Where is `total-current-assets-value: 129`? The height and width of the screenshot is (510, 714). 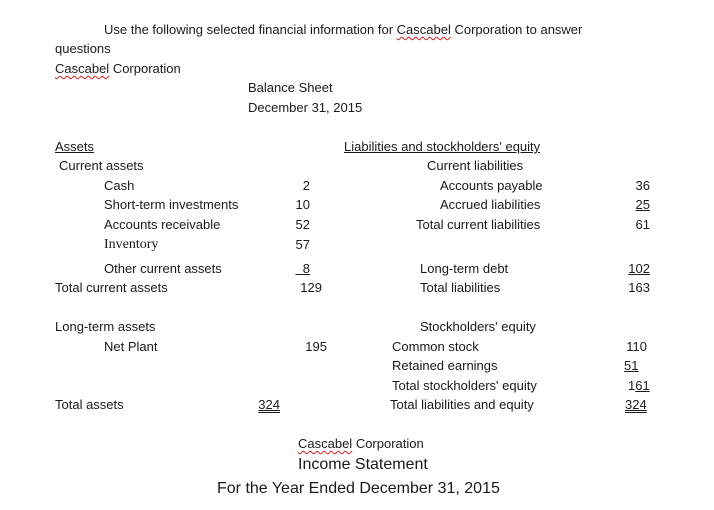
total-current-assets-value: 129 is located at coordinates (311, 287).